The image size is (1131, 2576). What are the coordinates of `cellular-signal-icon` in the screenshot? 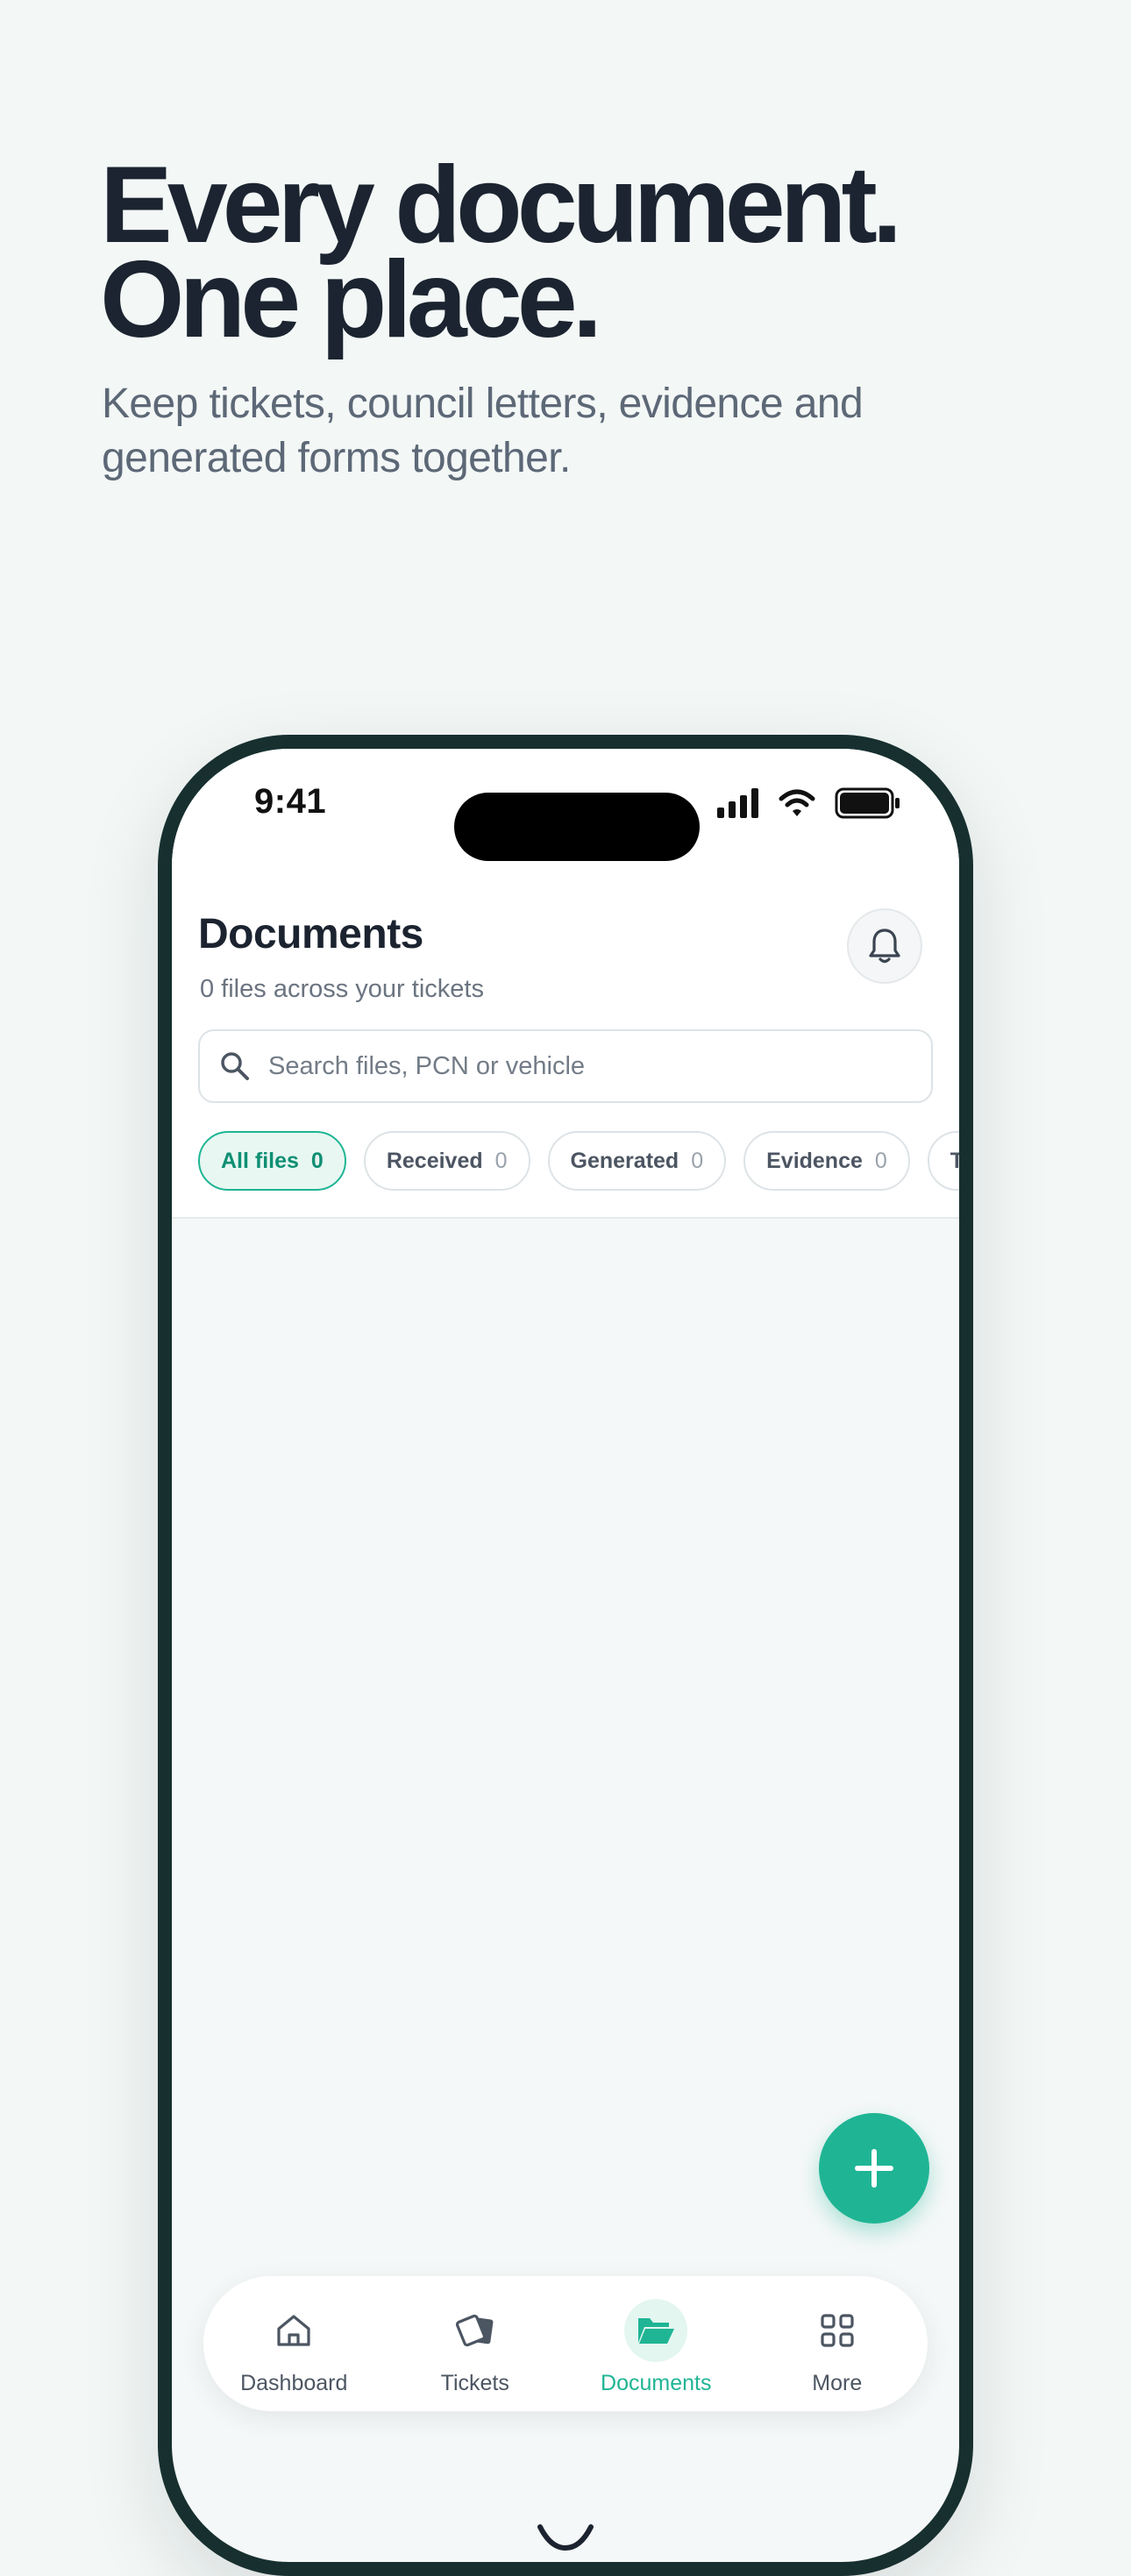 It's located at (737, 803).